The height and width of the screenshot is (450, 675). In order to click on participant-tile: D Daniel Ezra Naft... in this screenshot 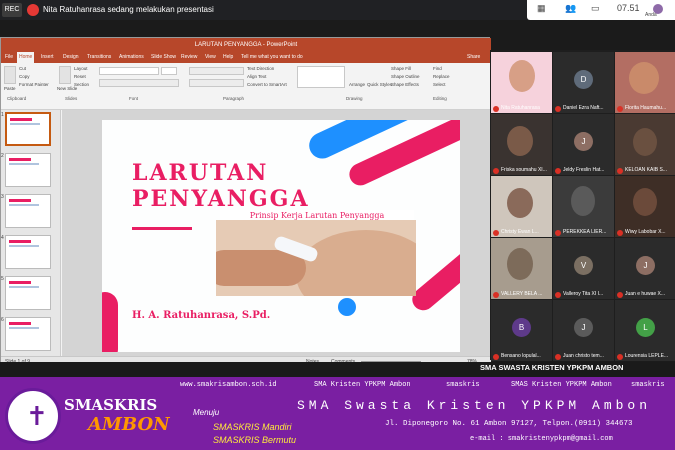, I will do `click(583, 82)`.